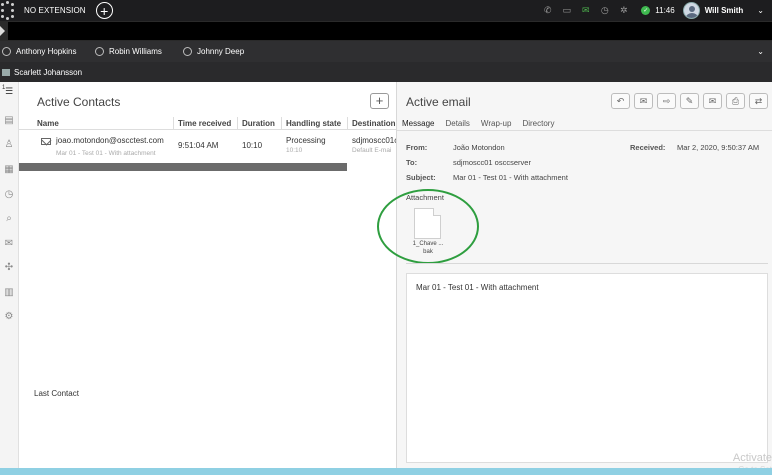 This screenshot has height=475, width=772. What do you see at coordinates (421, 177) in the screenshot?
I see `subject-label: Subject:` at bounding box center [421, 177].